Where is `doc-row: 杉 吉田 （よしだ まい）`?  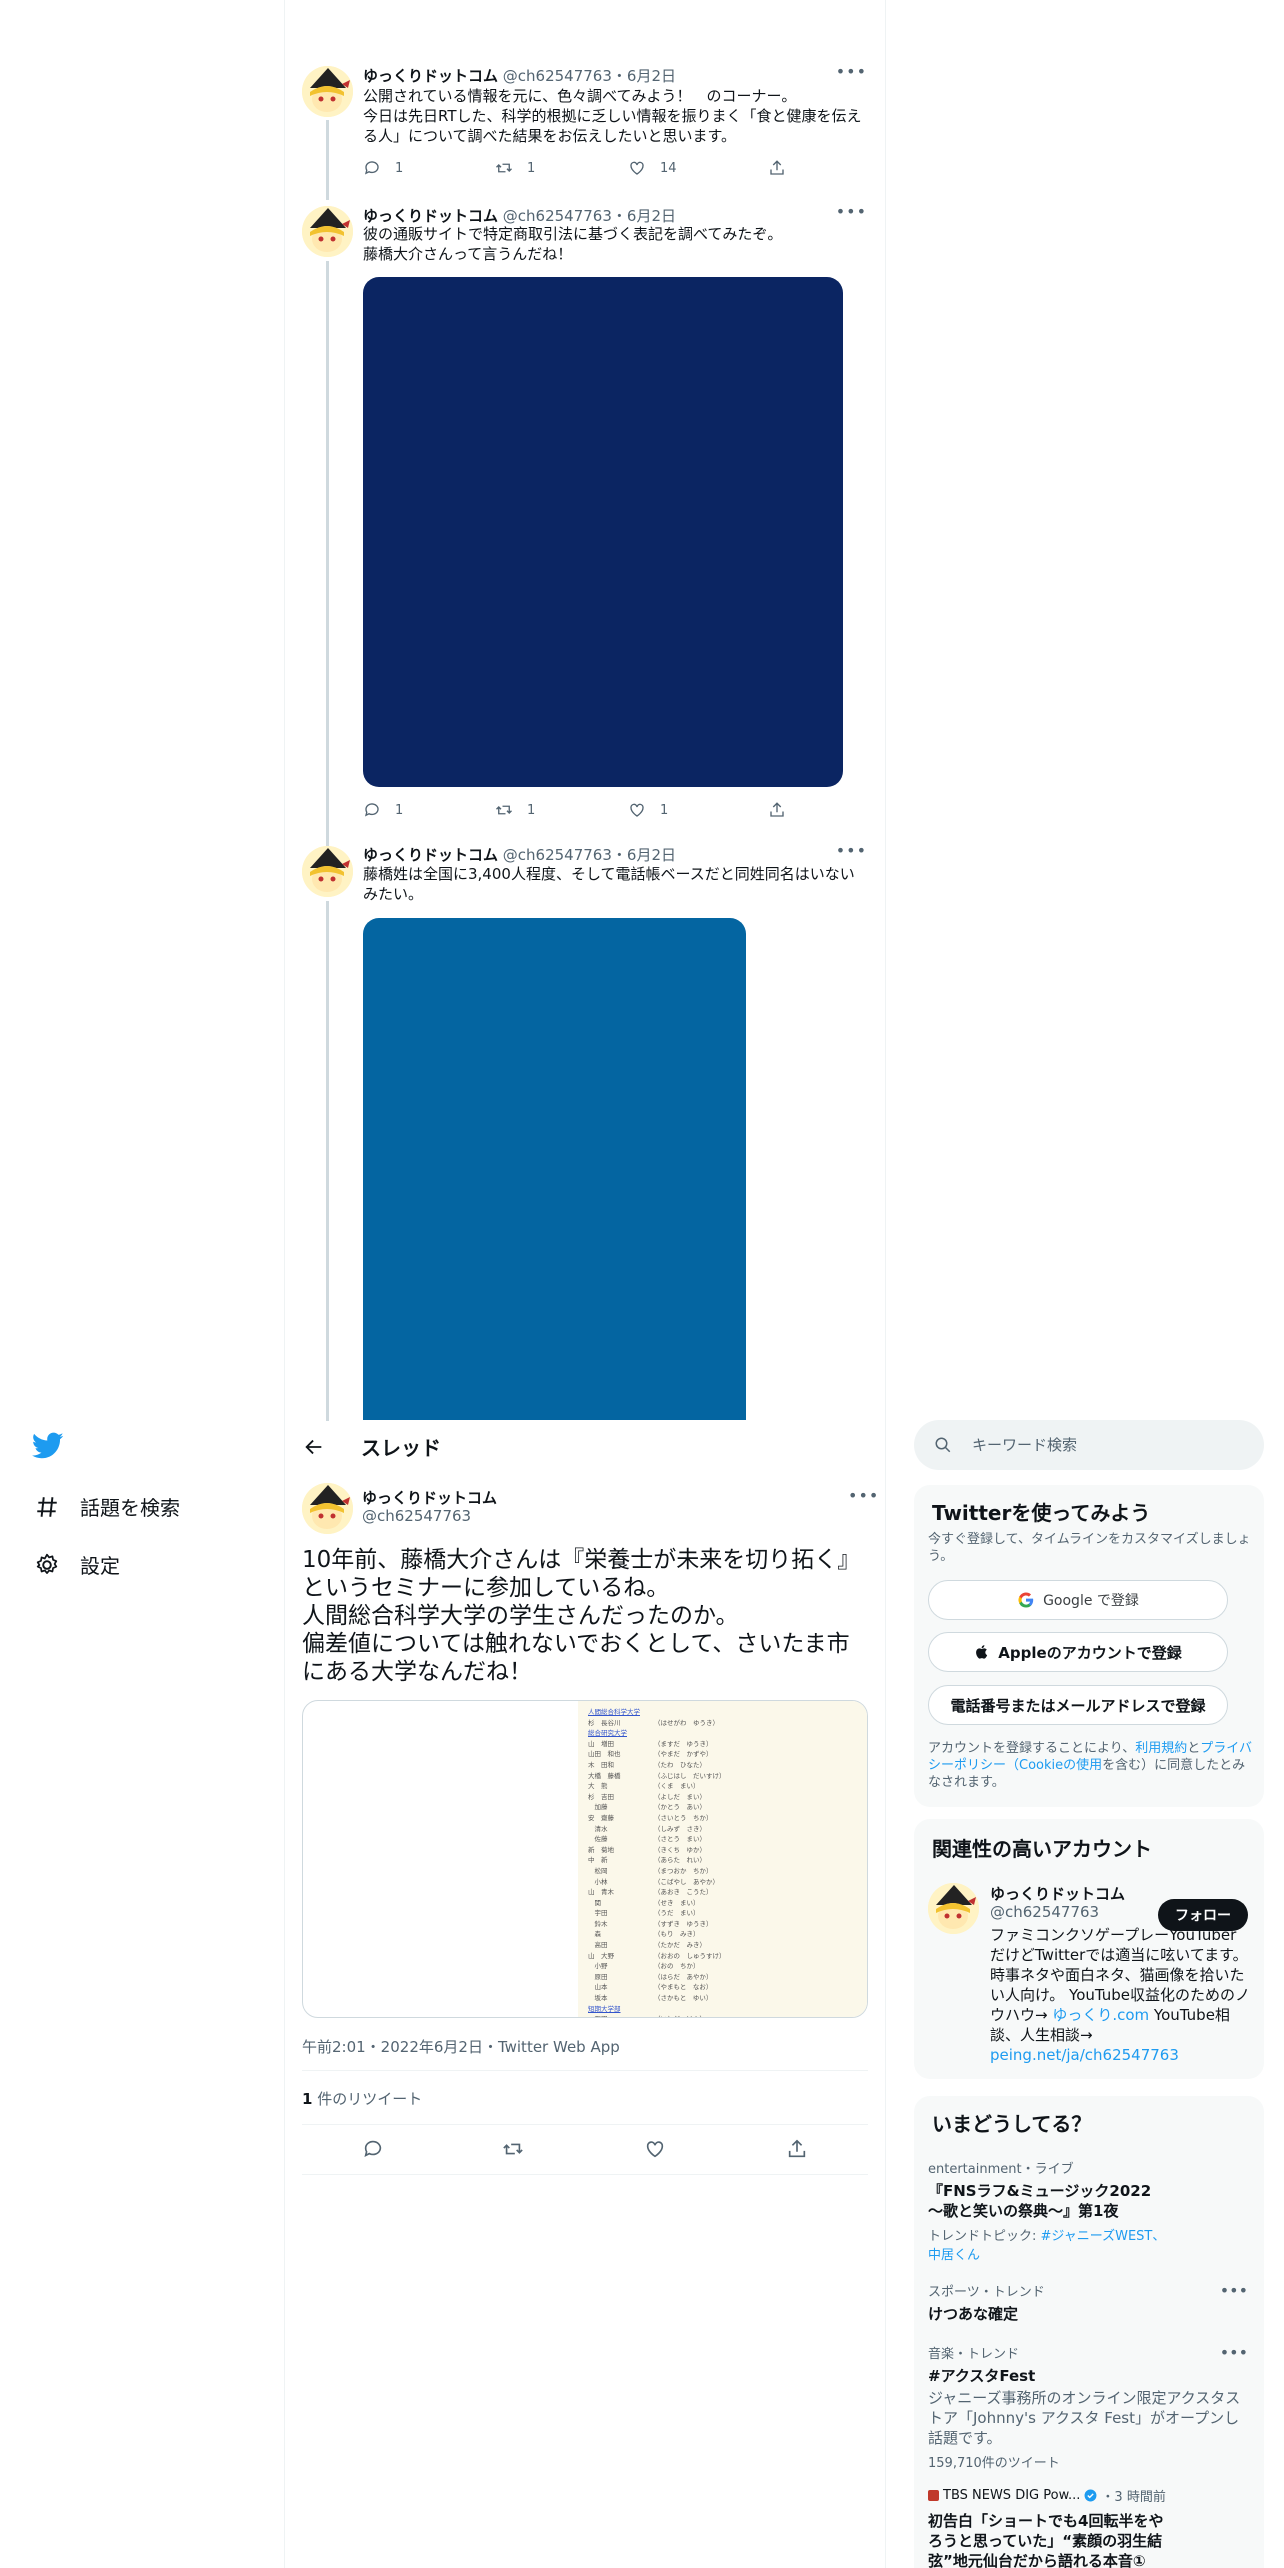
doc-row: 杉 吉田 （よしだ まい） is located at coordinates (723, 1797).